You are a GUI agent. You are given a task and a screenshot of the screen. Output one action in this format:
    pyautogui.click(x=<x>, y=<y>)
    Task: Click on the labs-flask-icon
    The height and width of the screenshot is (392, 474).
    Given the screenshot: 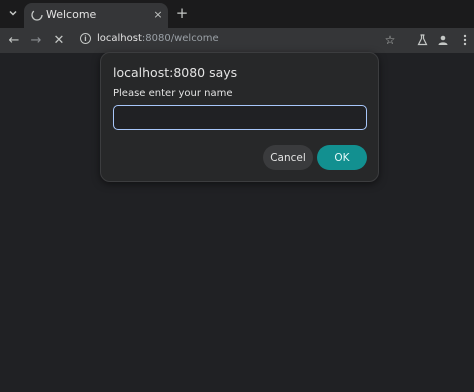 What is the action you would take?
    pyautogui.click(x=422, y=40)
    